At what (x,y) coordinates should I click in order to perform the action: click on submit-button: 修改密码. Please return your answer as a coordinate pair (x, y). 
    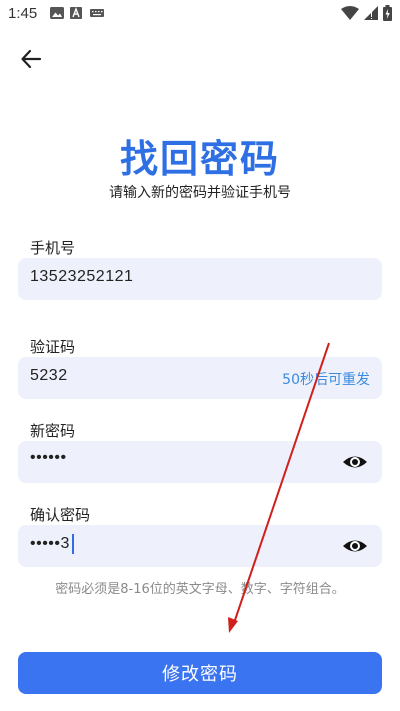
    Looking at the image, I should click on (200, 673).